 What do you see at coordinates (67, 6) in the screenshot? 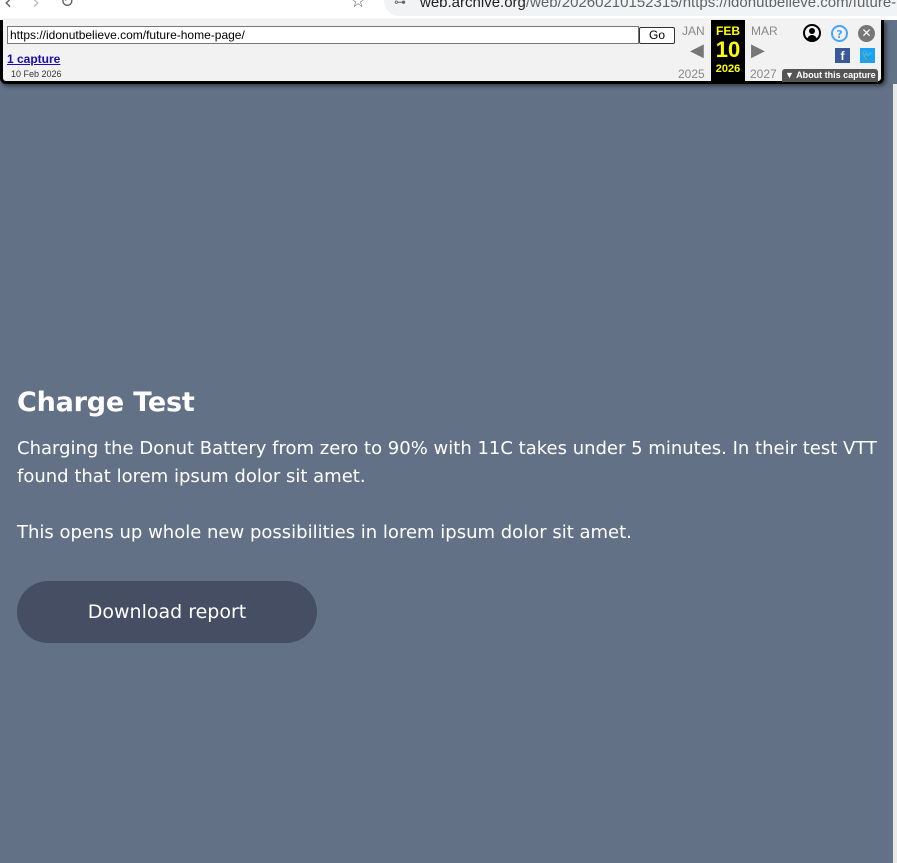
I see `reload-icon: ↻` at bounding box center [67, 6].